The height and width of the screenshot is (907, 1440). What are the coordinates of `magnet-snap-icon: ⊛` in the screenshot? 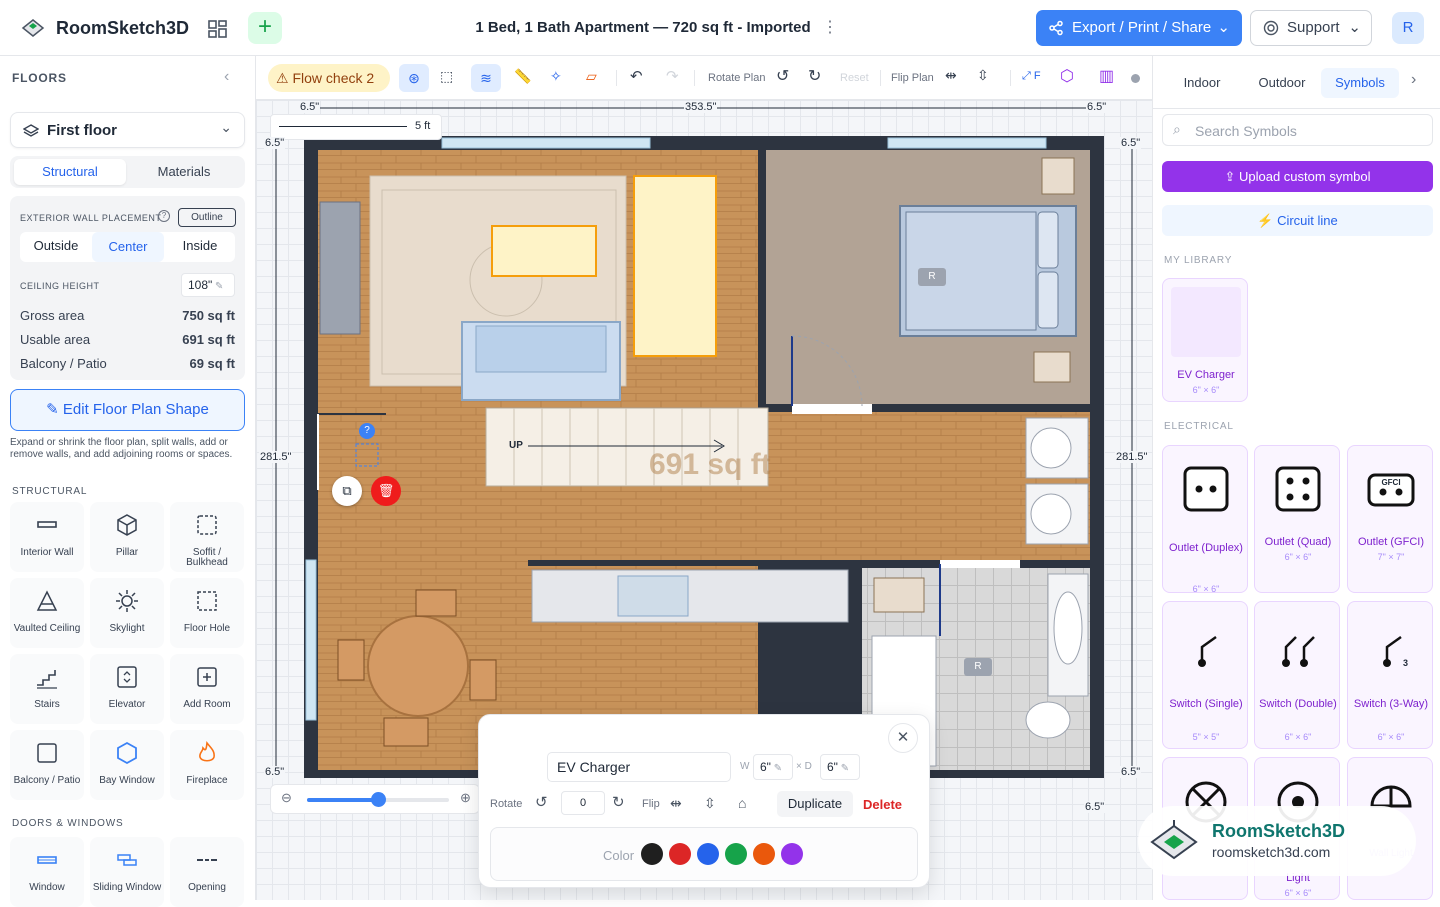 It's located at (414, 78).